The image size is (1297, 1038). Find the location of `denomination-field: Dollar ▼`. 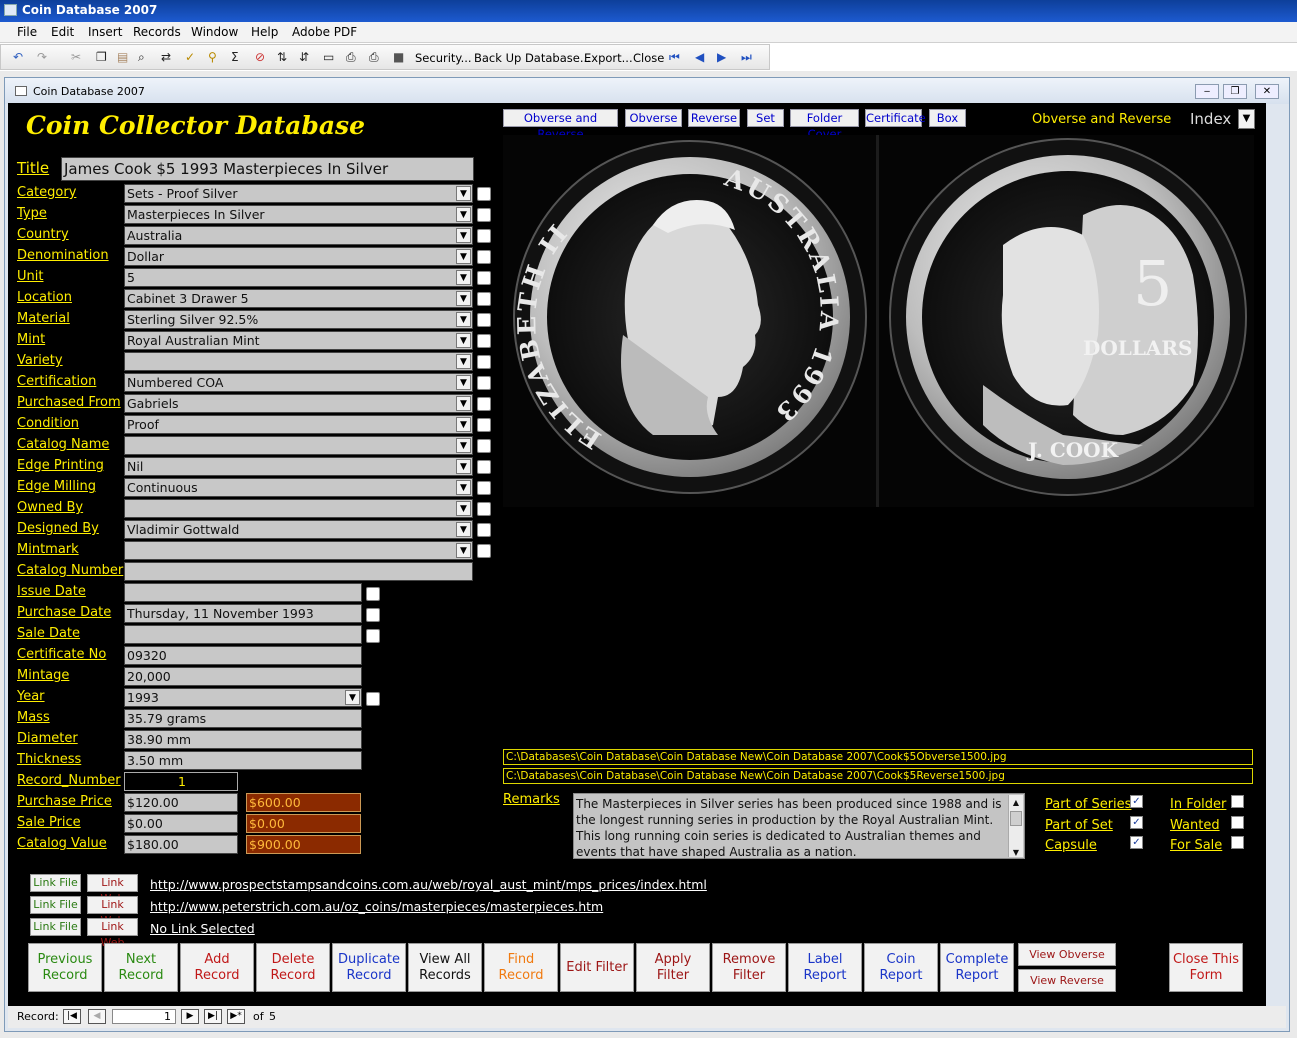

denomination-field: Dollar ▼ is located at coordinates (298, 256).